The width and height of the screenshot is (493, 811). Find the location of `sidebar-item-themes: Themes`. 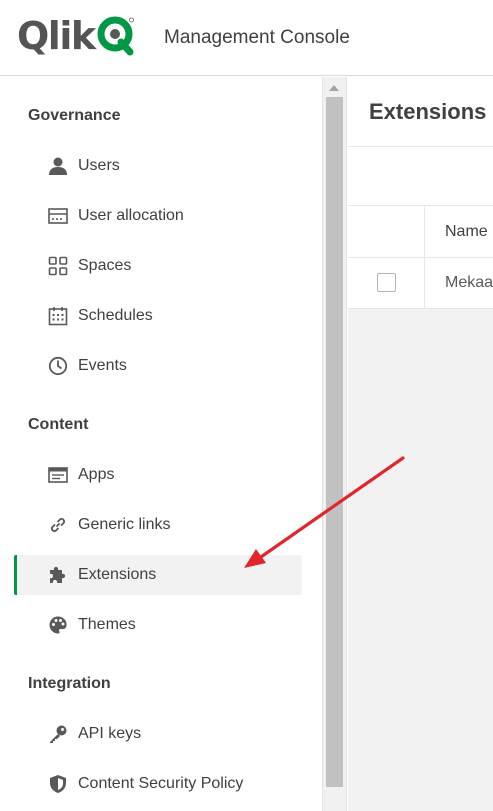

sidebar-item-themes: Themes is located at coordinates (158, 625).